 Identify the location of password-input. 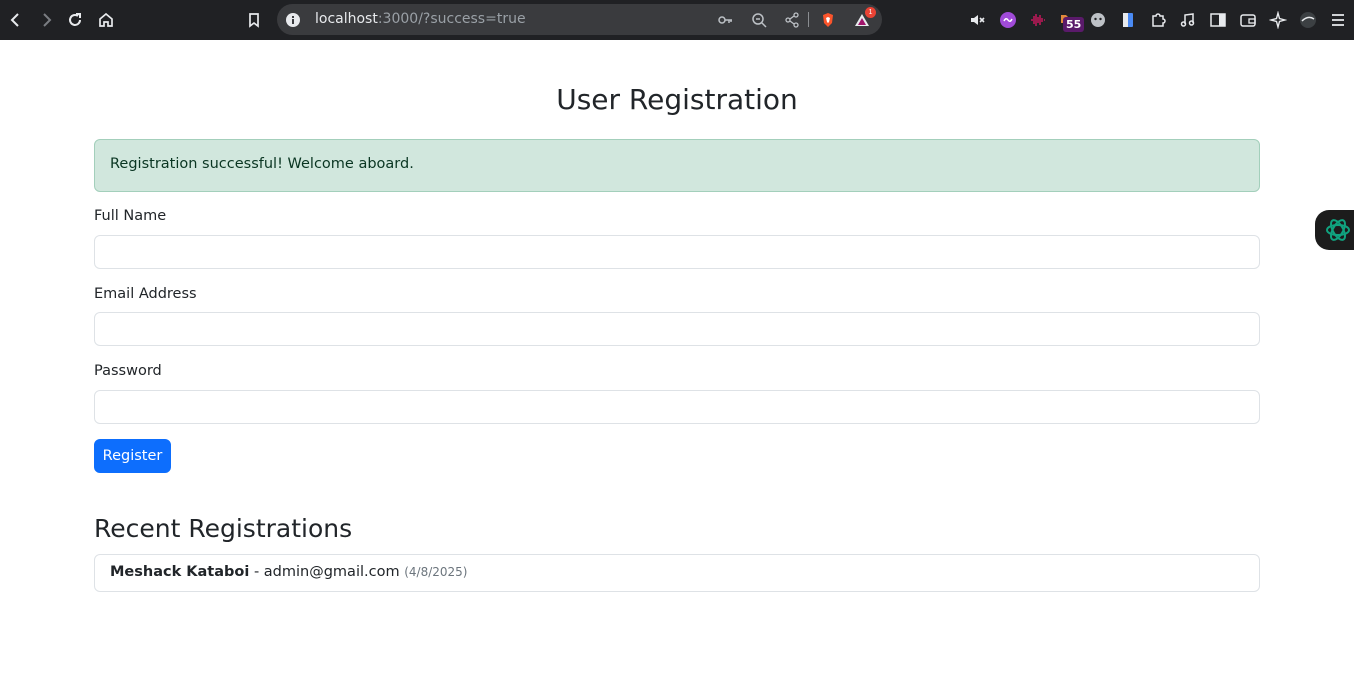
(677, 407).